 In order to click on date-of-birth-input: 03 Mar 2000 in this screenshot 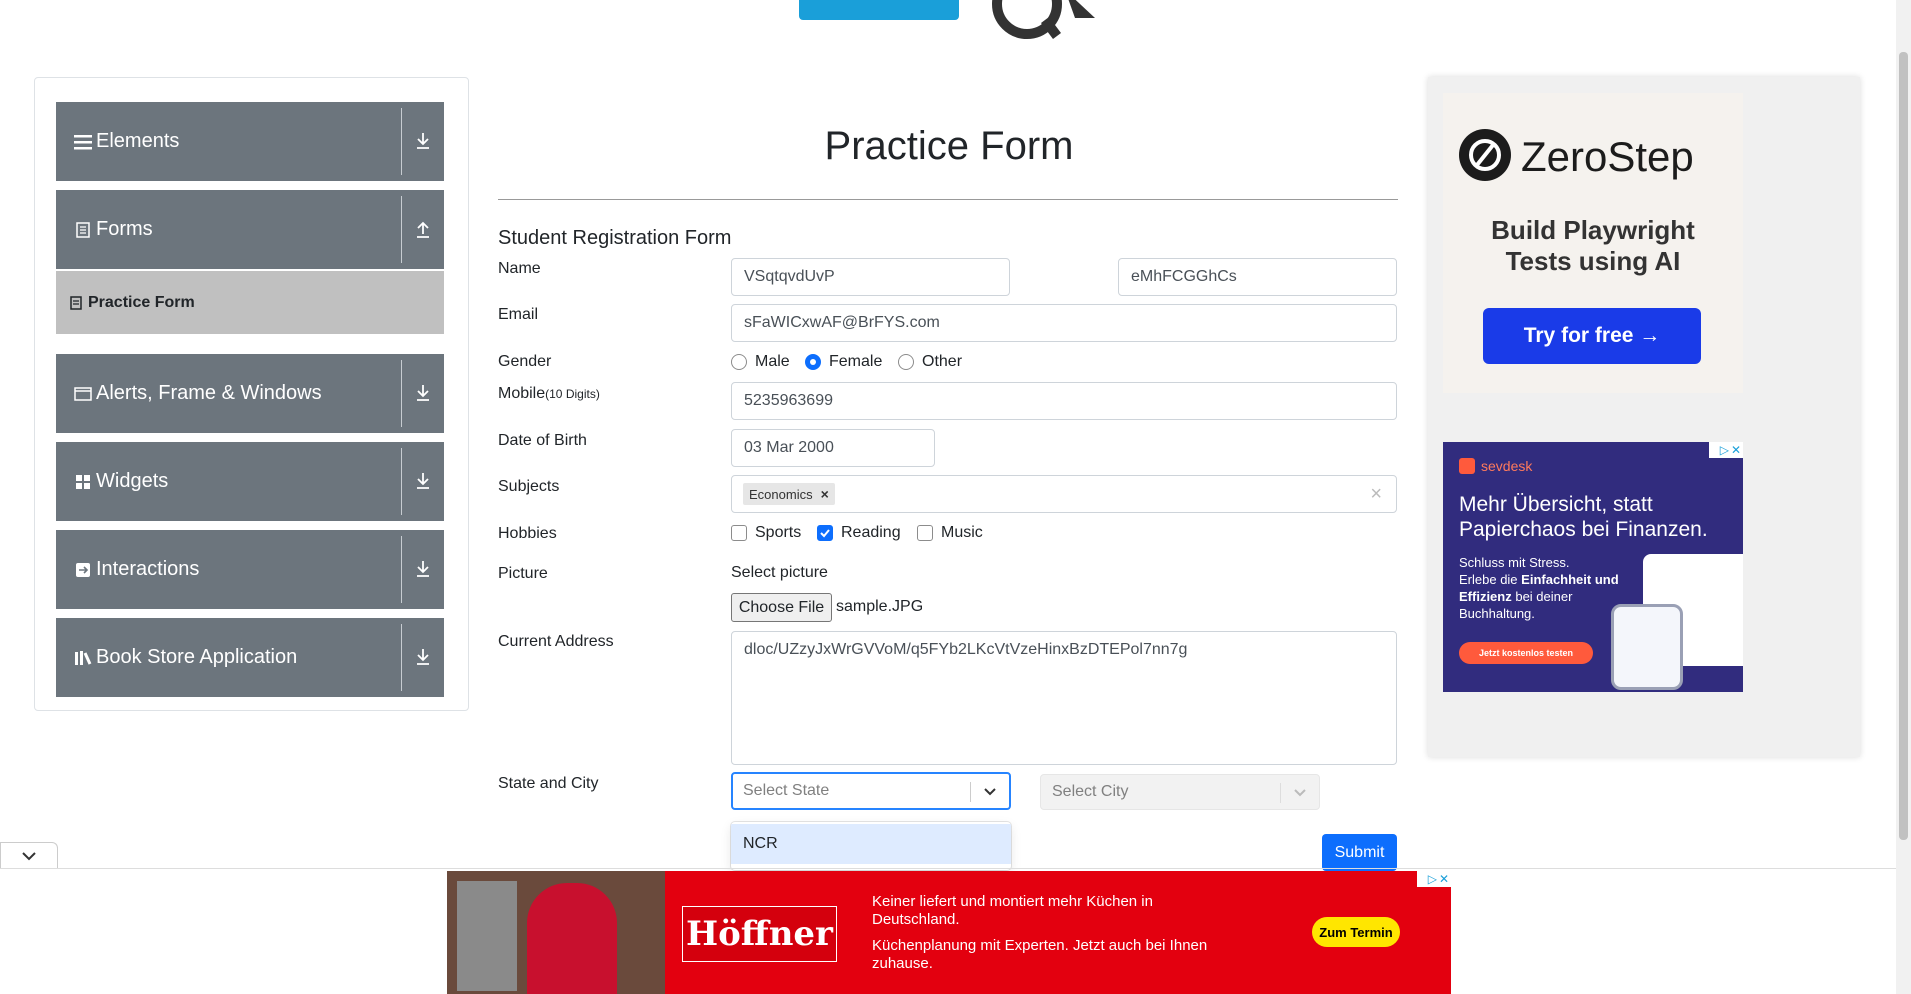, I will do `click(833, 448)`.